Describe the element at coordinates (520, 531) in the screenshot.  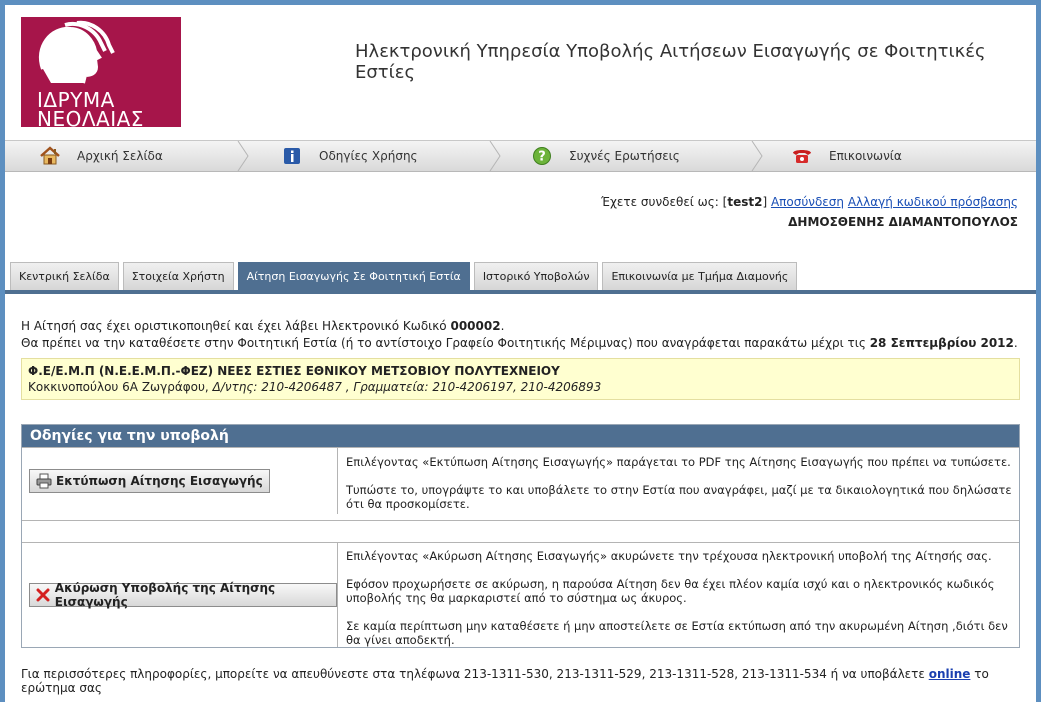
I see `spacer-row` at that location.